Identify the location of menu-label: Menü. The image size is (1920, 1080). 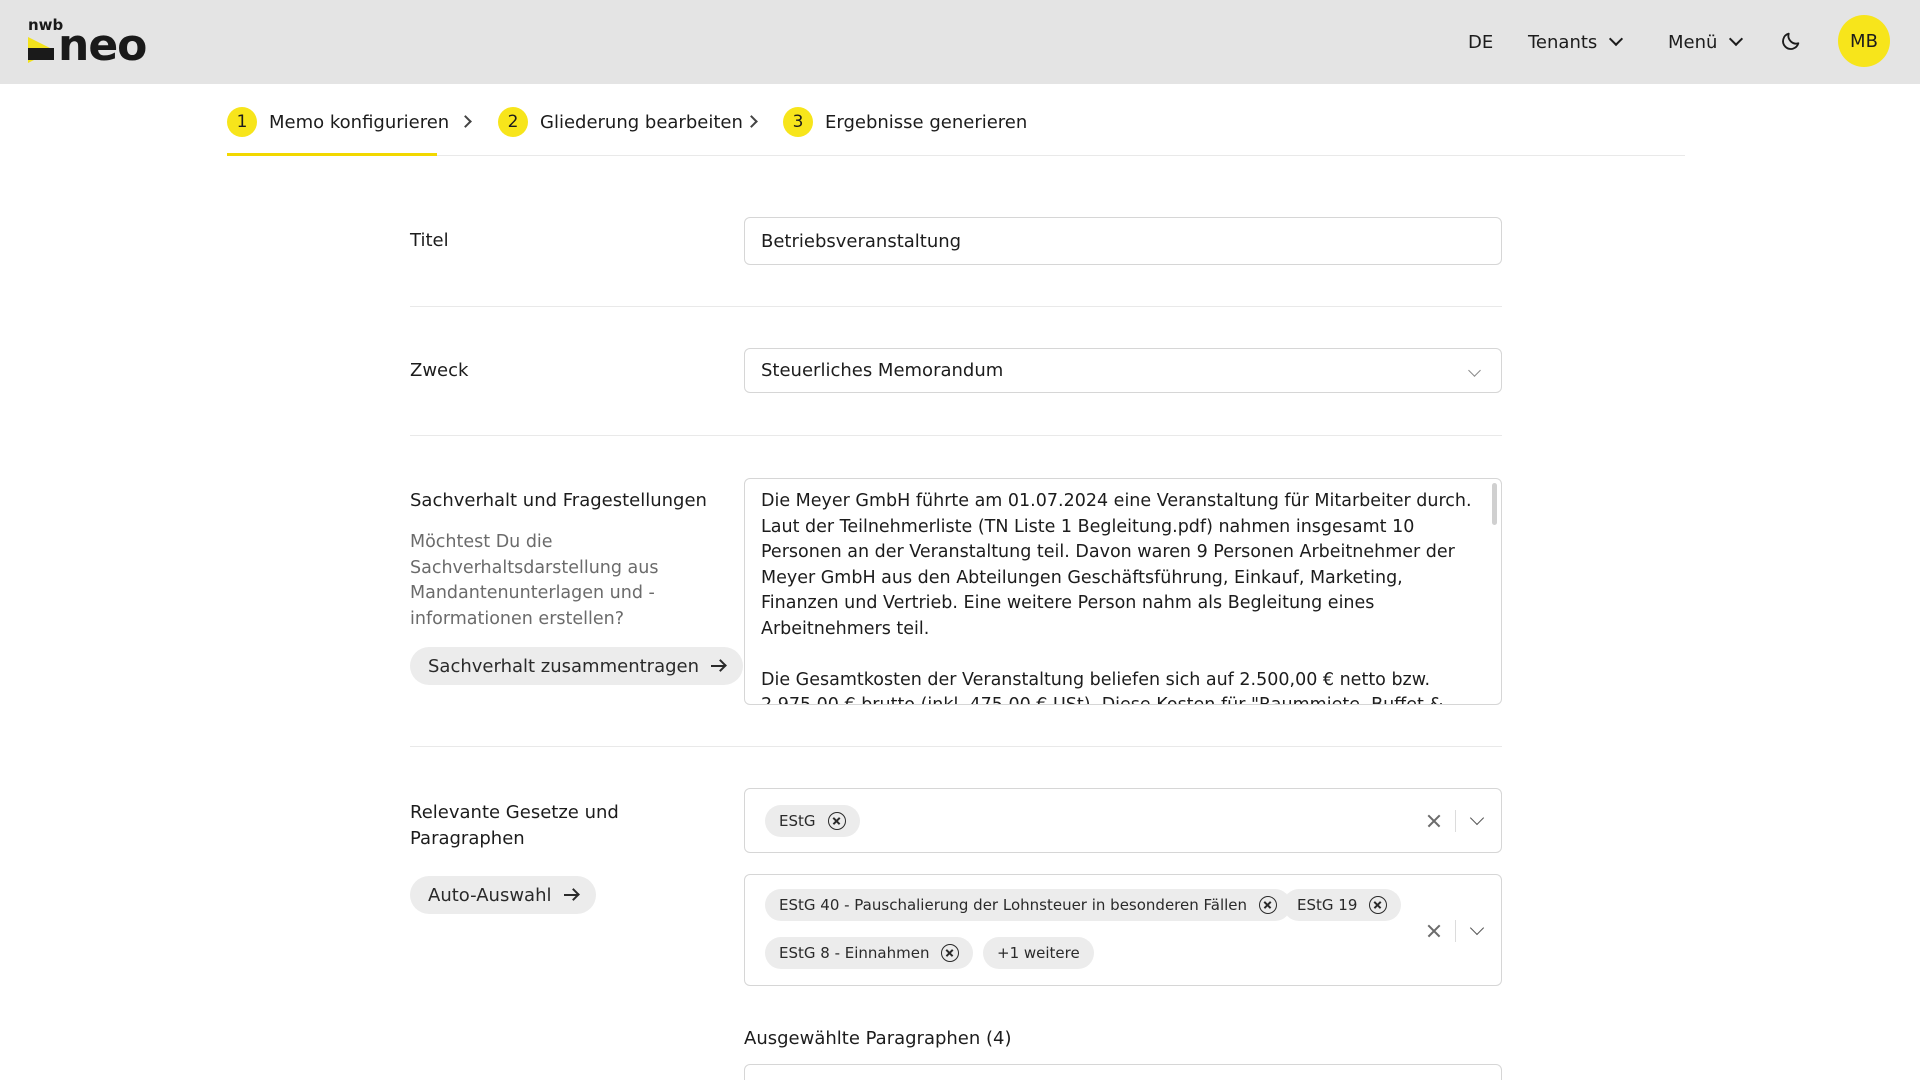
(1693, 42).